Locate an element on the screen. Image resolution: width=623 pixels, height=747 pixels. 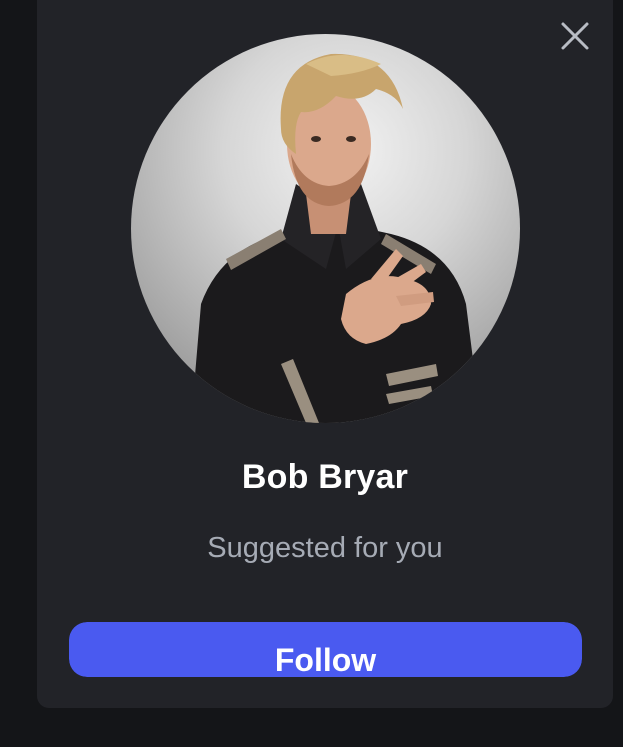
profile-name: Bob Bryar is located at coordinates (325, 477).